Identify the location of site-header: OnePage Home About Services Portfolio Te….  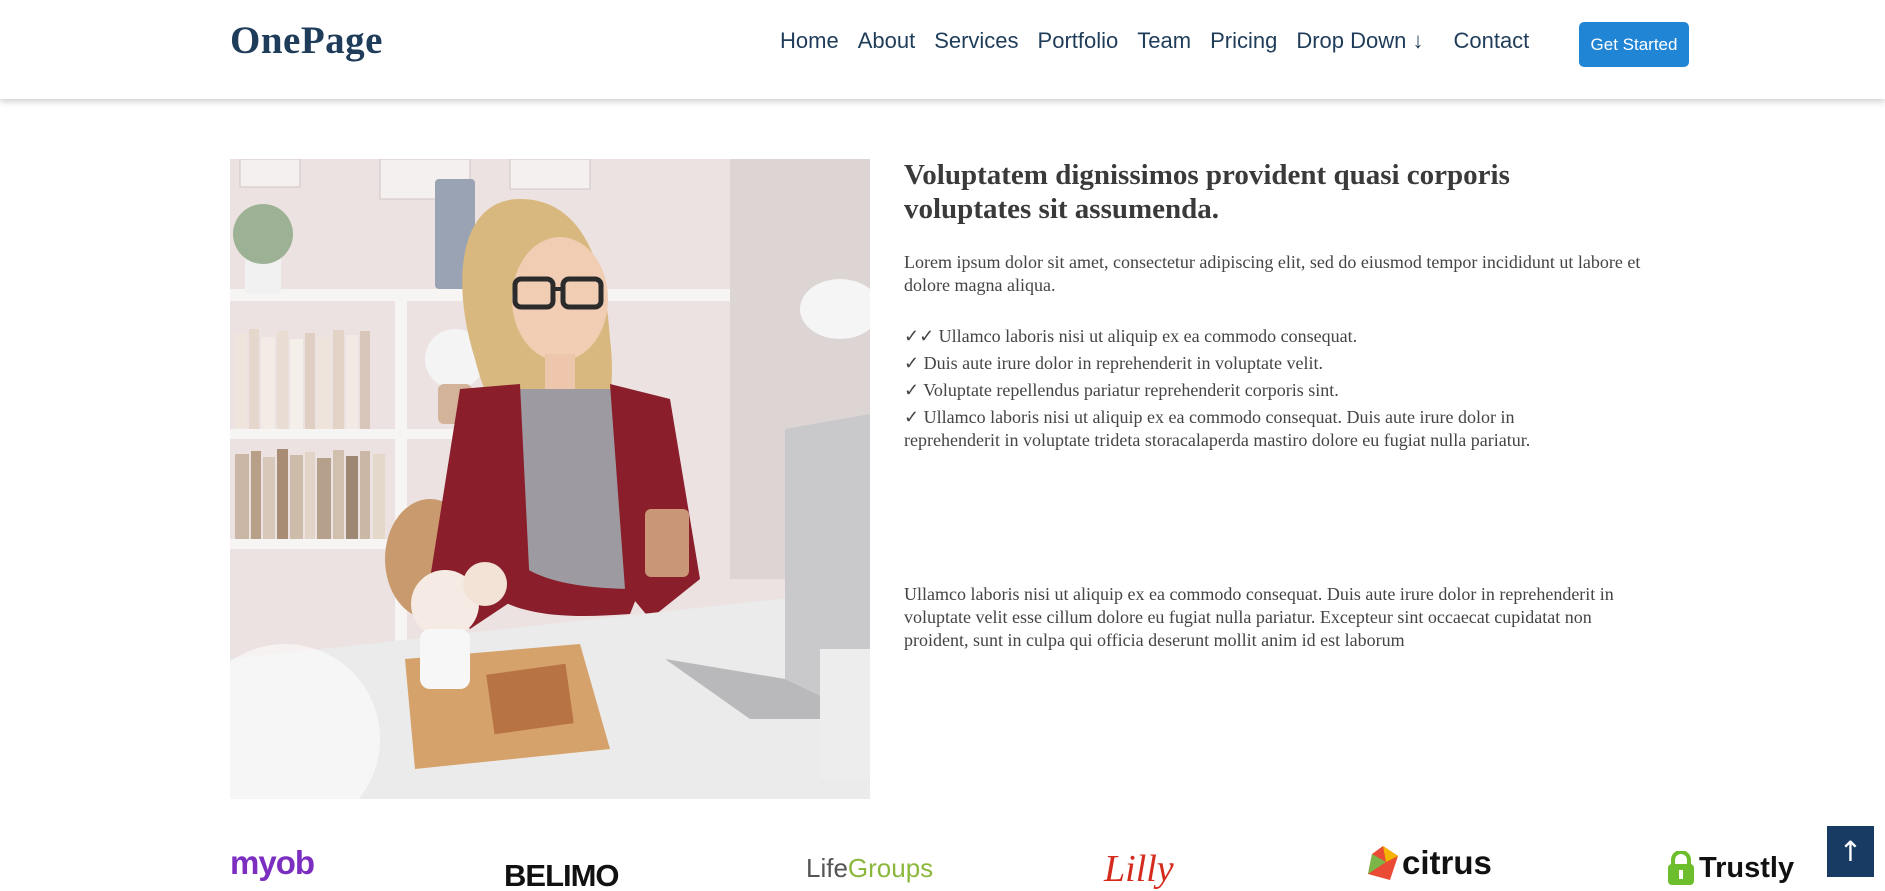
(942, 49).